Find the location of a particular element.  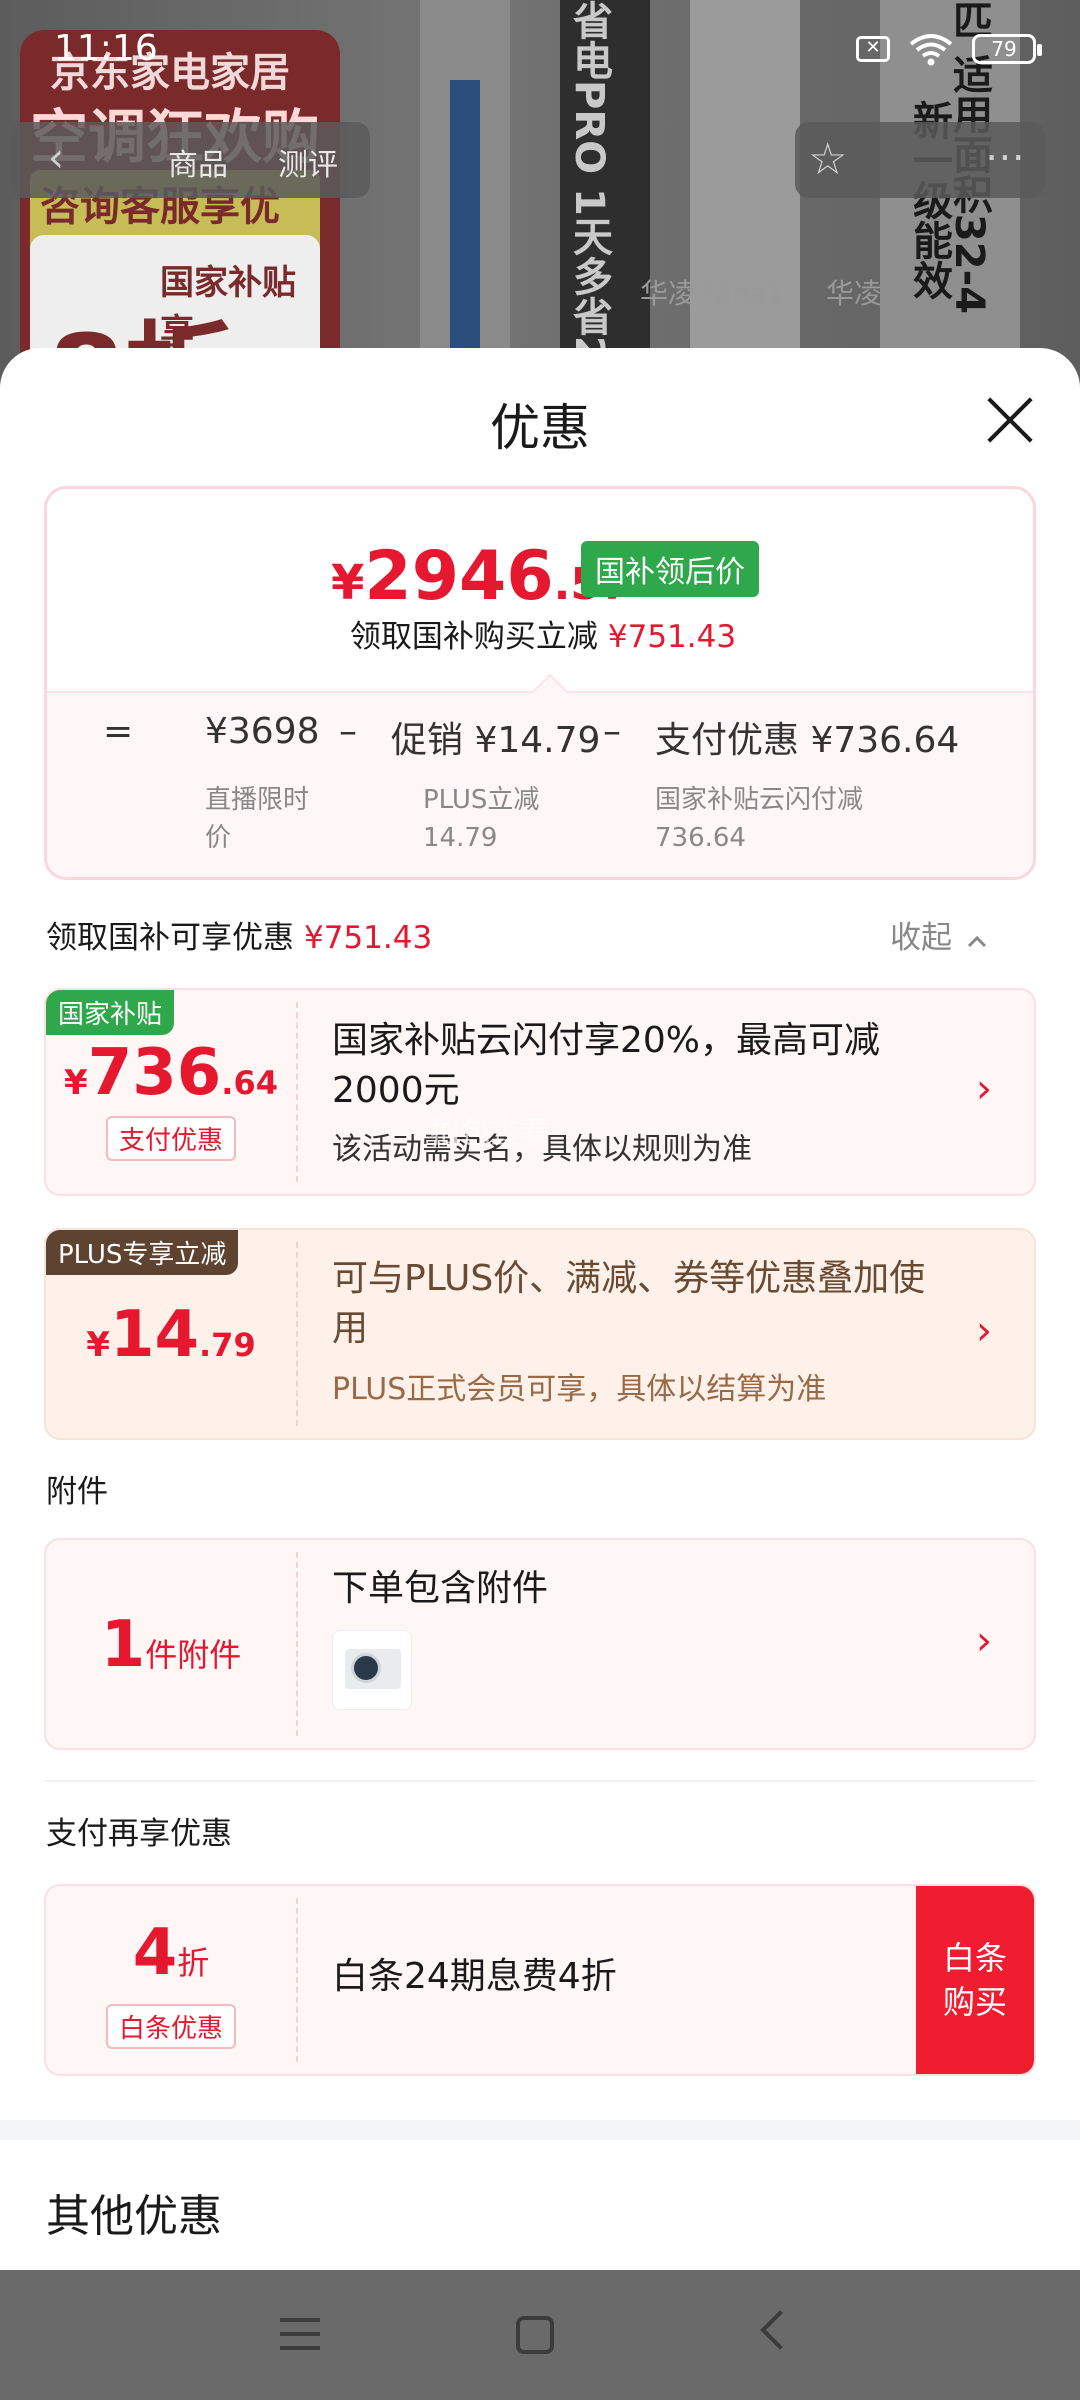

plus-amount-integer: 14 is located at coordinates (154, 1335).